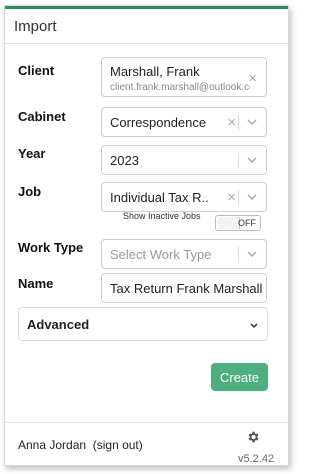  What do you see at coordinates (30, 191) in the screenshot?
I see `job-label: Job` at bounding box center [30, 191].